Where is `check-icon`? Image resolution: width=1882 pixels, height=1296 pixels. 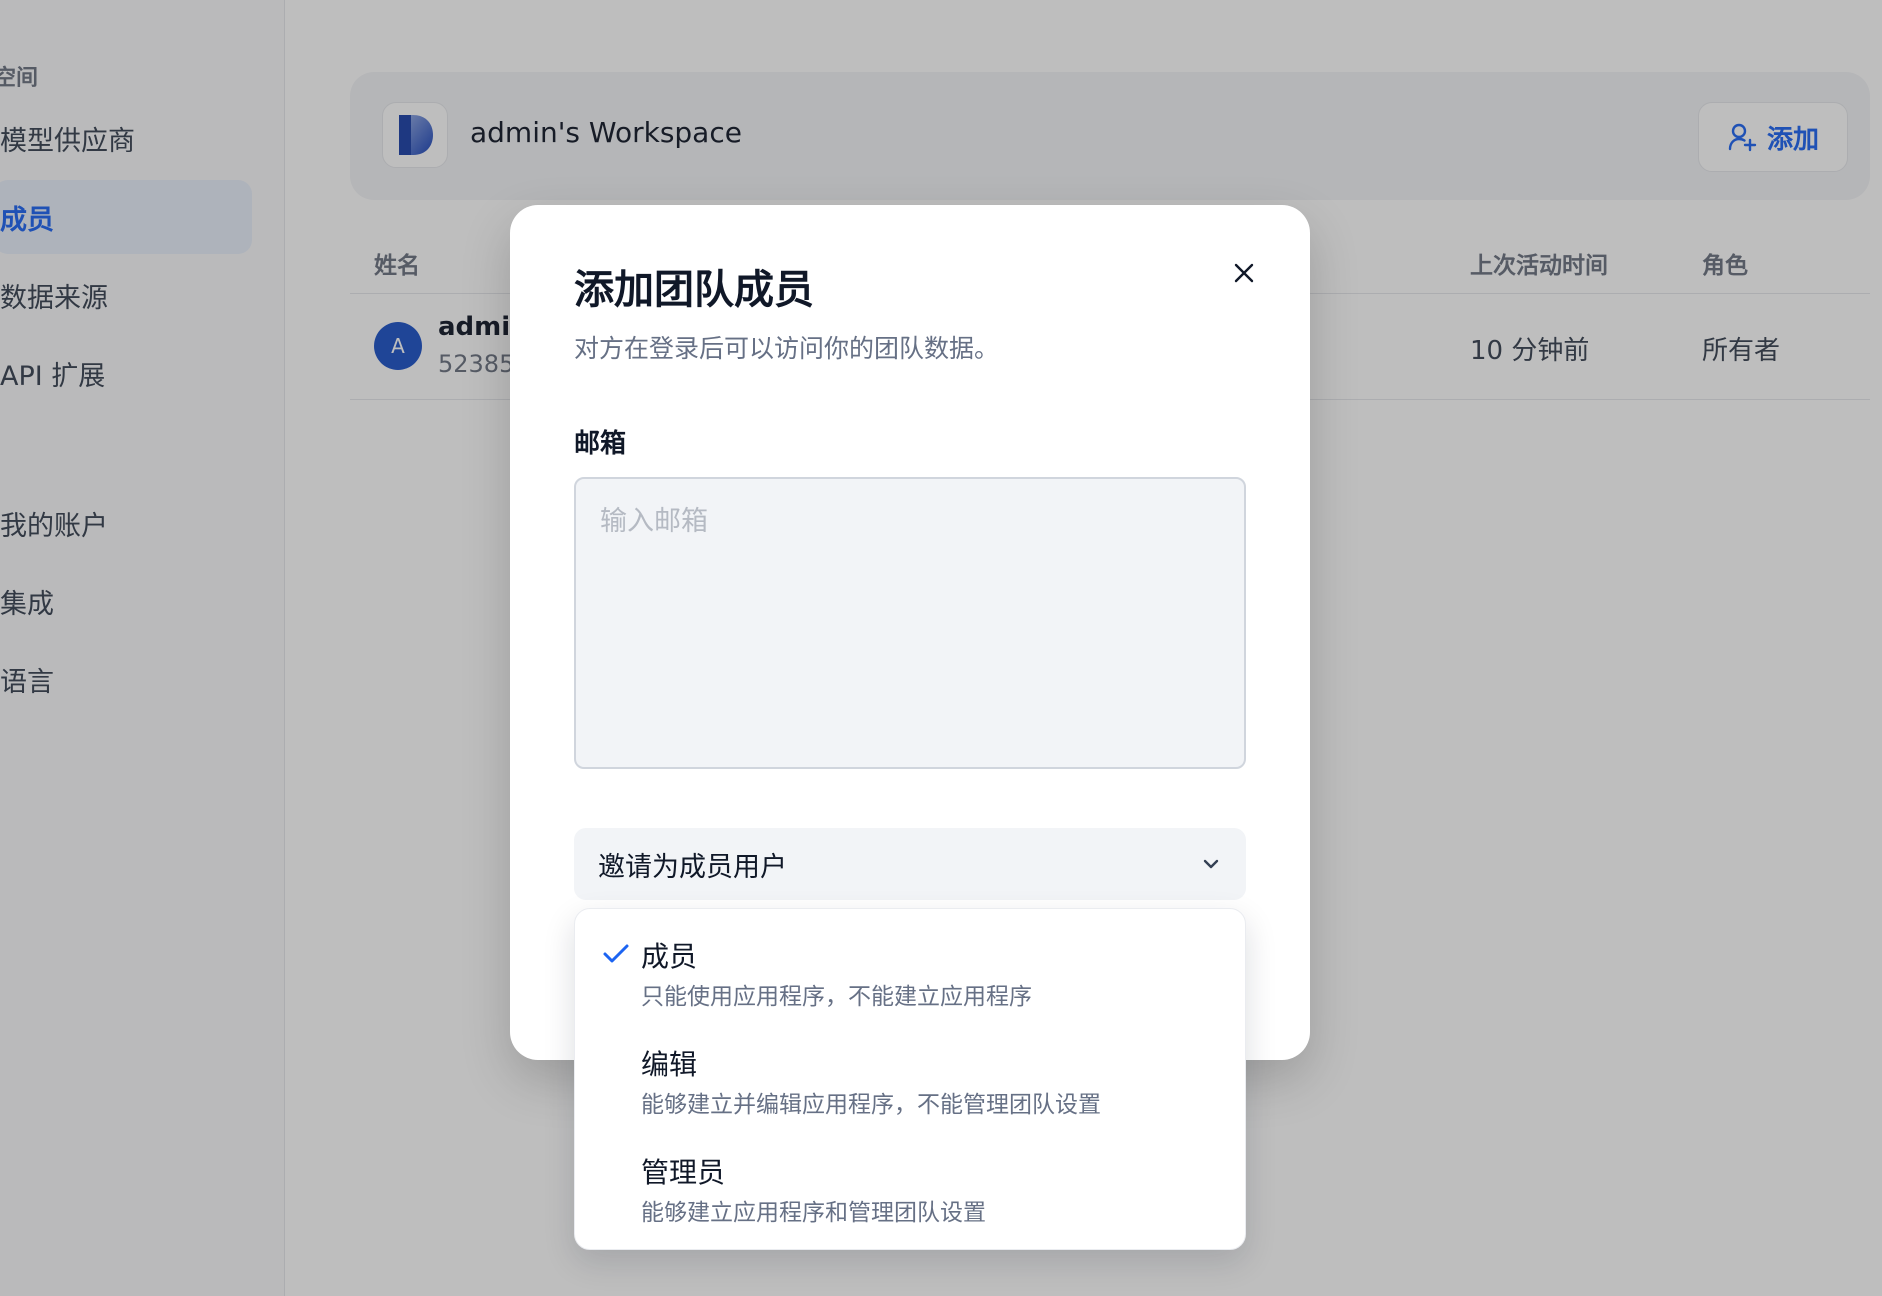 check-icon is located at coordinates (616, 954).